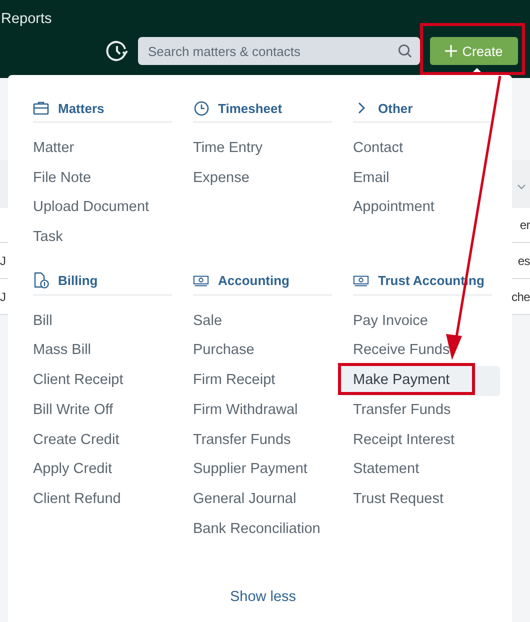 Image resolution: width=530 pixels, height=622 pixels. Describe the element at coordinates (260, 149) in the screenshot. I see `menu-item: Time Entry` at that location.